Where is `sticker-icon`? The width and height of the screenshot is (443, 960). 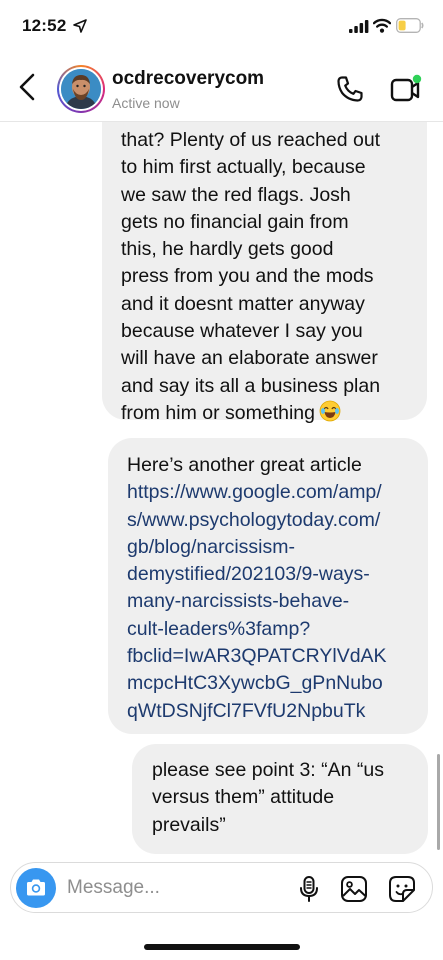 sticker-icon is located at coordinates (402, 889).